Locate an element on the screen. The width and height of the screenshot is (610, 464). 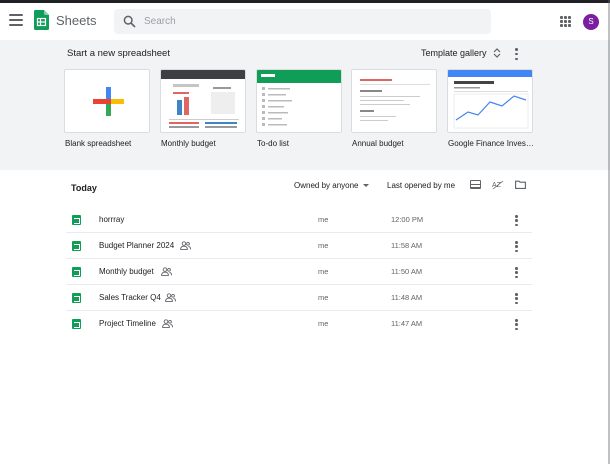
search-input is located at coordinates (309, 21).